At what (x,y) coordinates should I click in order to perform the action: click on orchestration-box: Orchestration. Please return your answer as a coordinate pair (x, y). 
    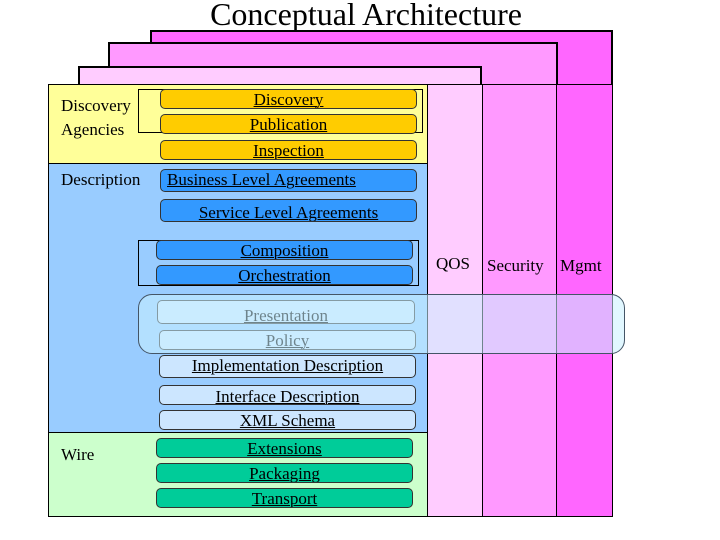
    Looking at the image, I should click on (284, 275).